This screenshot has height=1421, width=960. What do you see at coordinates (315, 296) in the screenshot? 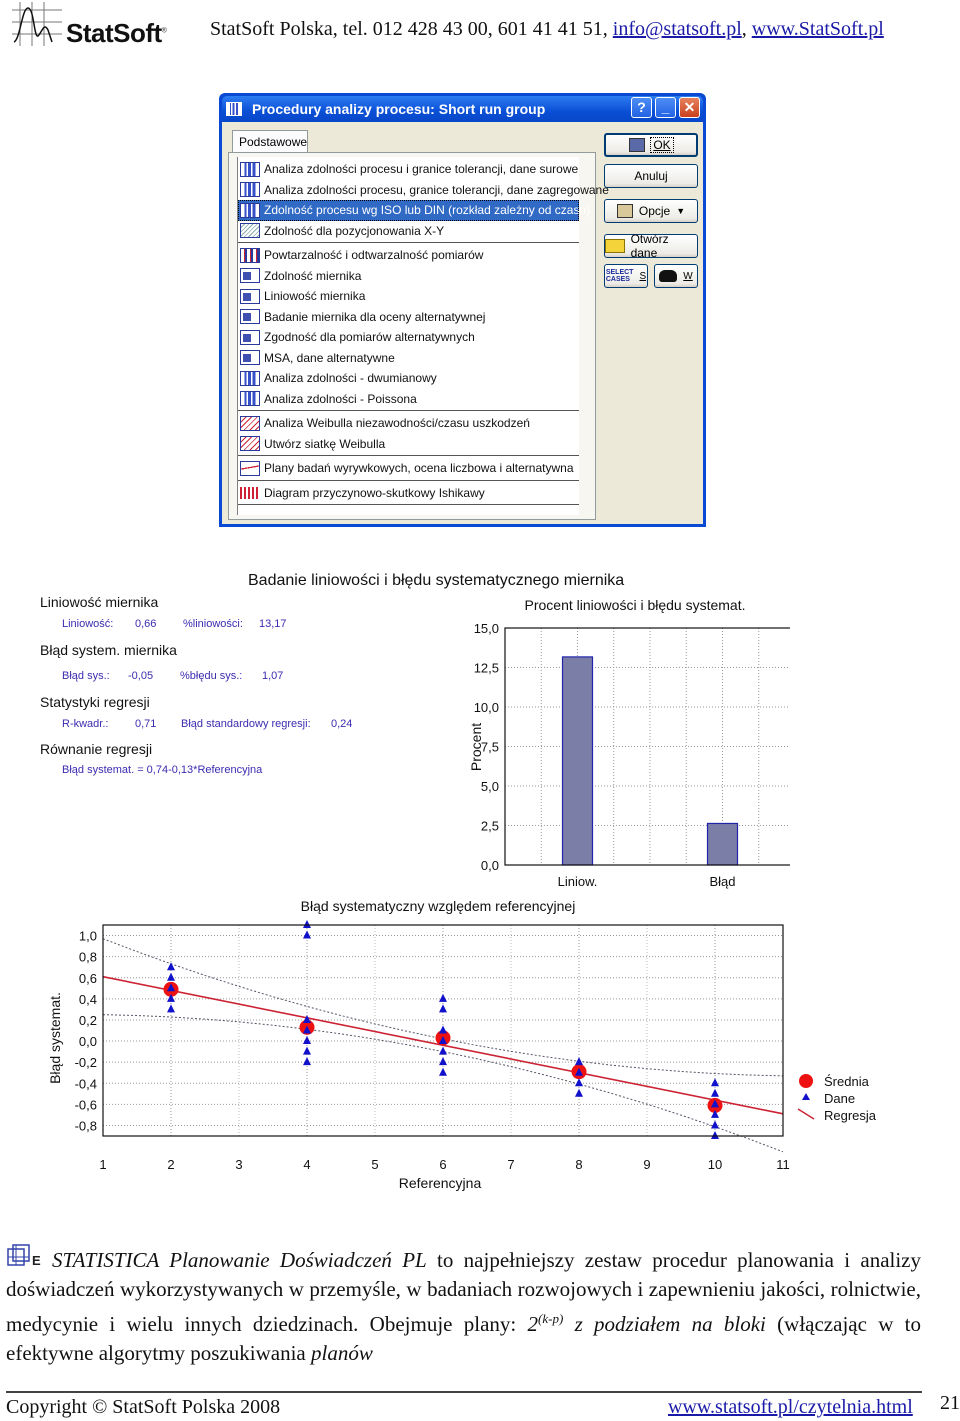
I see `procedure-label: Liniowość miernika` at bounding box center [315, 296].